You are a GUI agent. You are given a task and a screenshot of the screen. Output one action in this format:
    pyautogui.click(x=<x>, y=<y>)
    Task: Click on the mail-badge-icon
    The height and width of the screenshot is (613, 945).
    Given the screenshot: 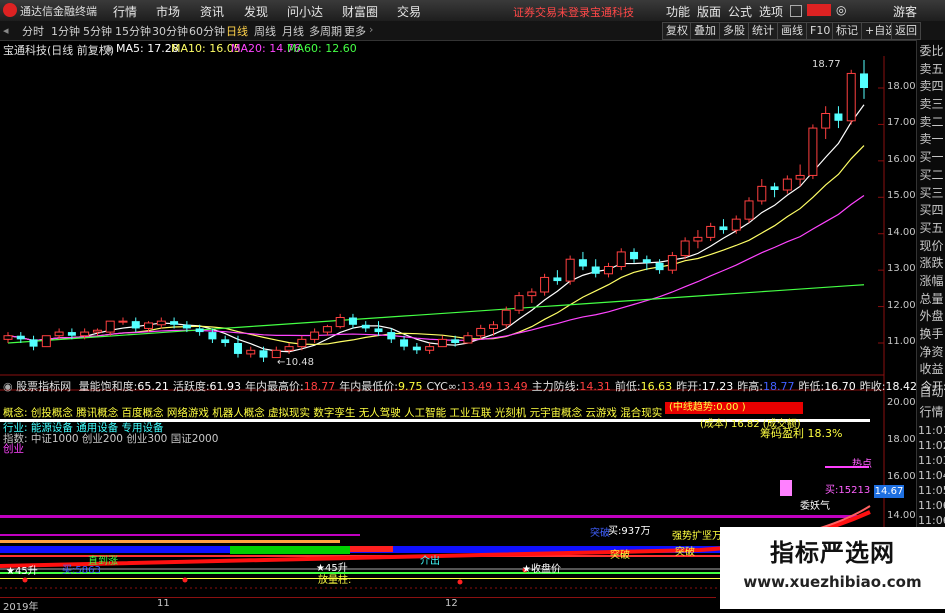 What is the action you would take?
    pyautogui.click(x=819, y=10)
    